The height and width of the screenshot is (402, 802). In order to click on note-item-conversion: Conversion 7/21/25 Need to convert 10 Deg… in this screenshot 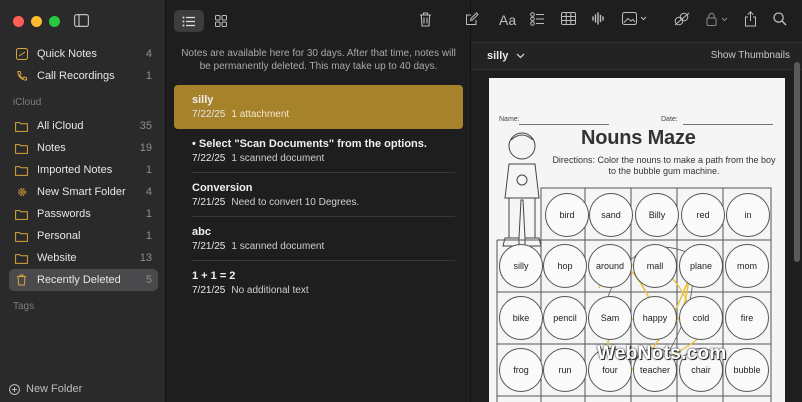, I will do `click(318, 195)`.